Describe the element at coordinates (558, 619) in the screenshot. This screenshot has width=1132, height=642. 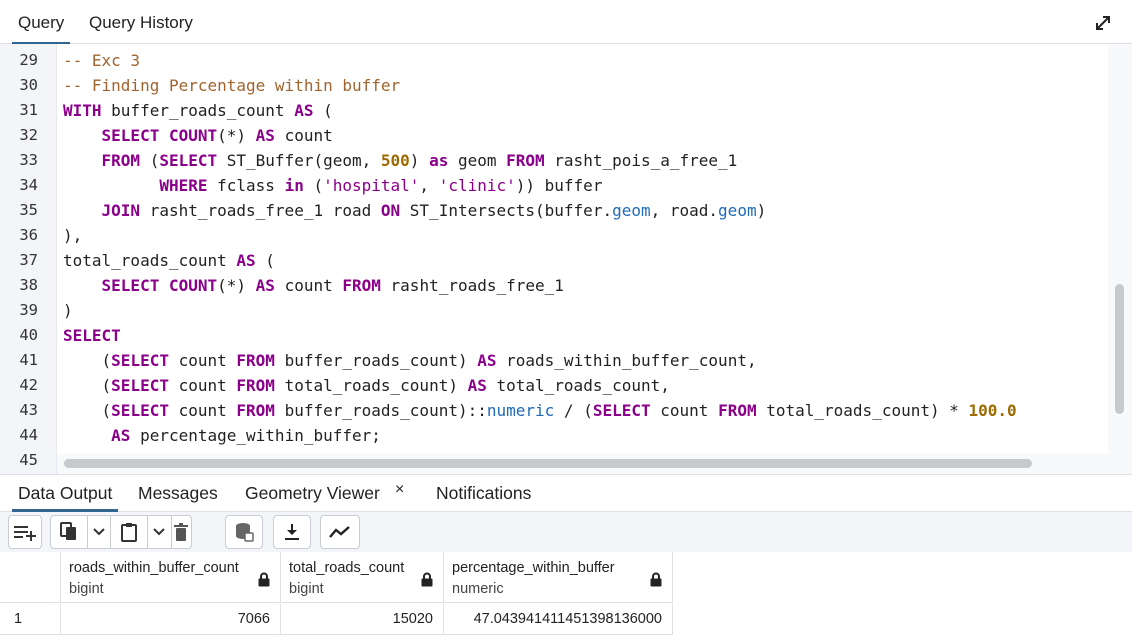
I see `table-cell: 47.043941411451398136000` at that location.